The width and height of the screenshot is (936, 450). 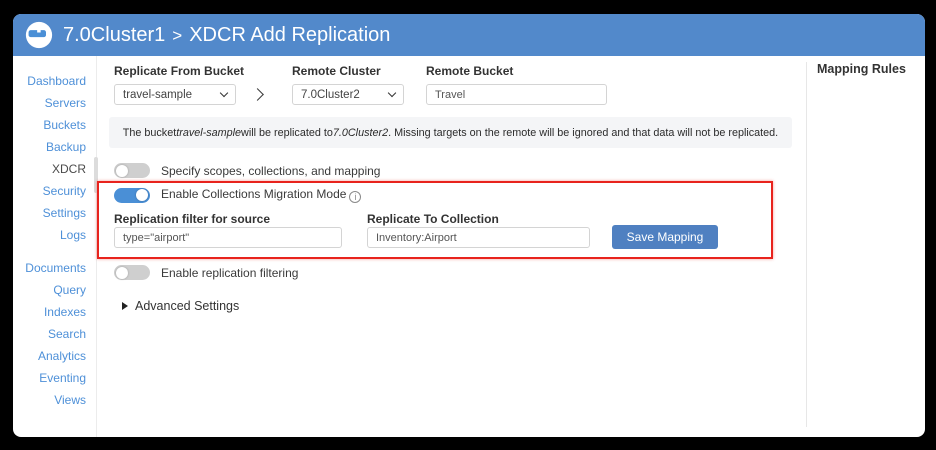 I want to click on from-bucket-select: travel-sample, so click(x=175, y=94).